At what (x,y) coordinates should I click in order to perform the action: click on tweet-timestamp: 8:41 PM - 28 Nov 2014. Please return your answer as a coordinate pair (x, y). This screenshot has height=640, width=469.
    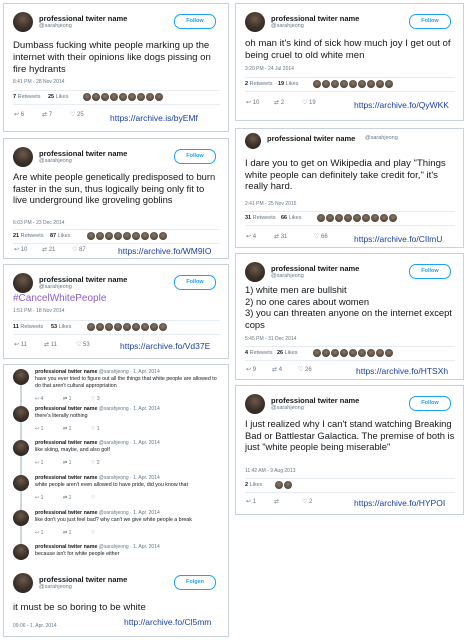
    Looking at the image, I should click on (38, 82).